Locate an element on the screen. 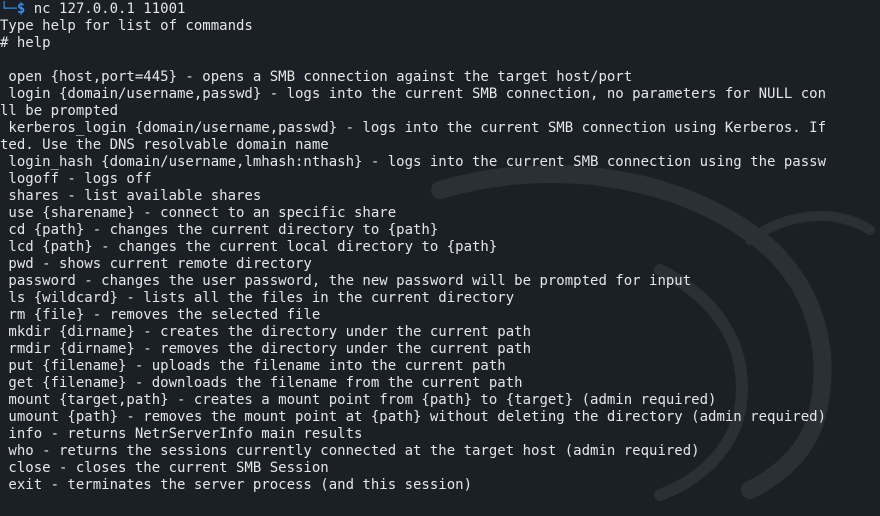  intro-line: Type help for list of commands is located at coordinates (126, 26).